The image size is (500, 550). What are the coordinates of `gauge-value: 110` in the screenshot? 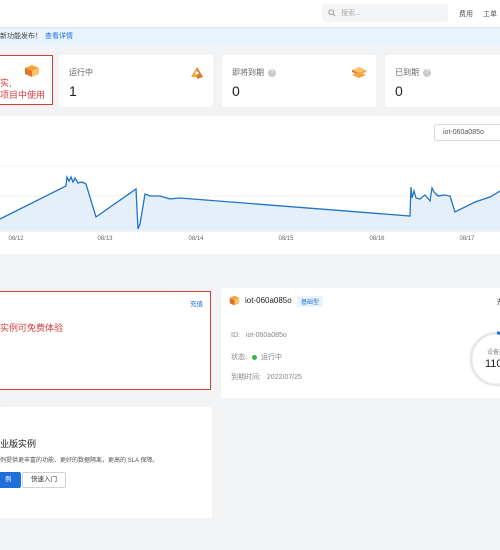 It's located at (492, 364).